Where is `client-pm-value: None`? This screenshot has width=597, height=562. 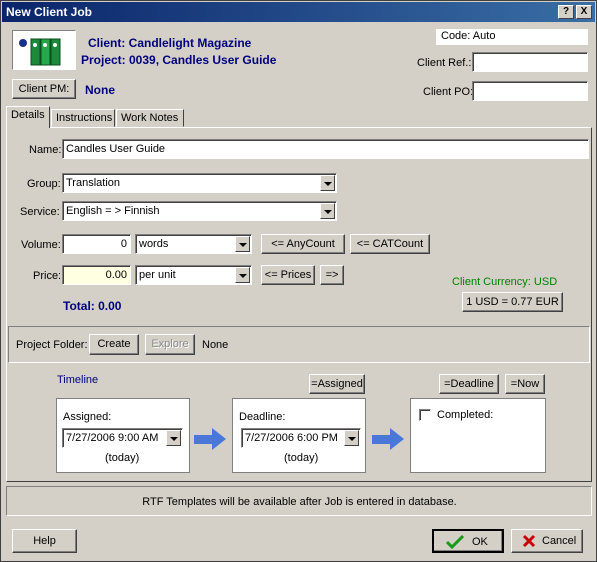 client-pm-value: None is located at coordinates (100, 90).